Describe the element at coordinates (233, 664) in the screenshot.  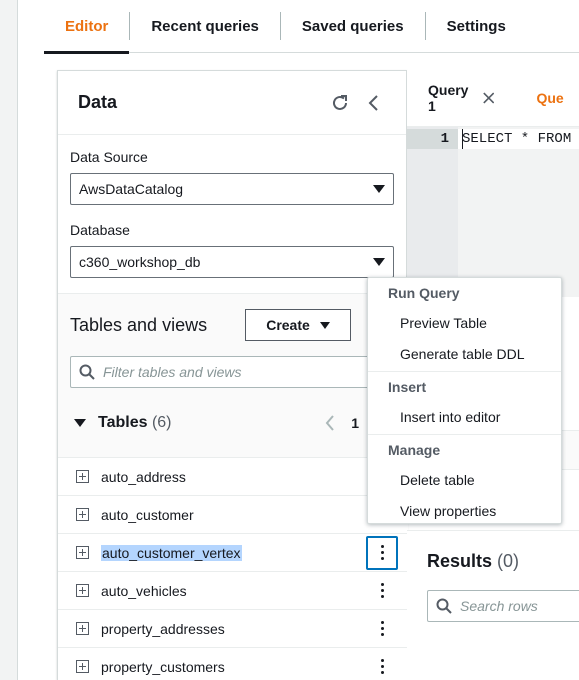
I see `table-row: property_customers` at that location.